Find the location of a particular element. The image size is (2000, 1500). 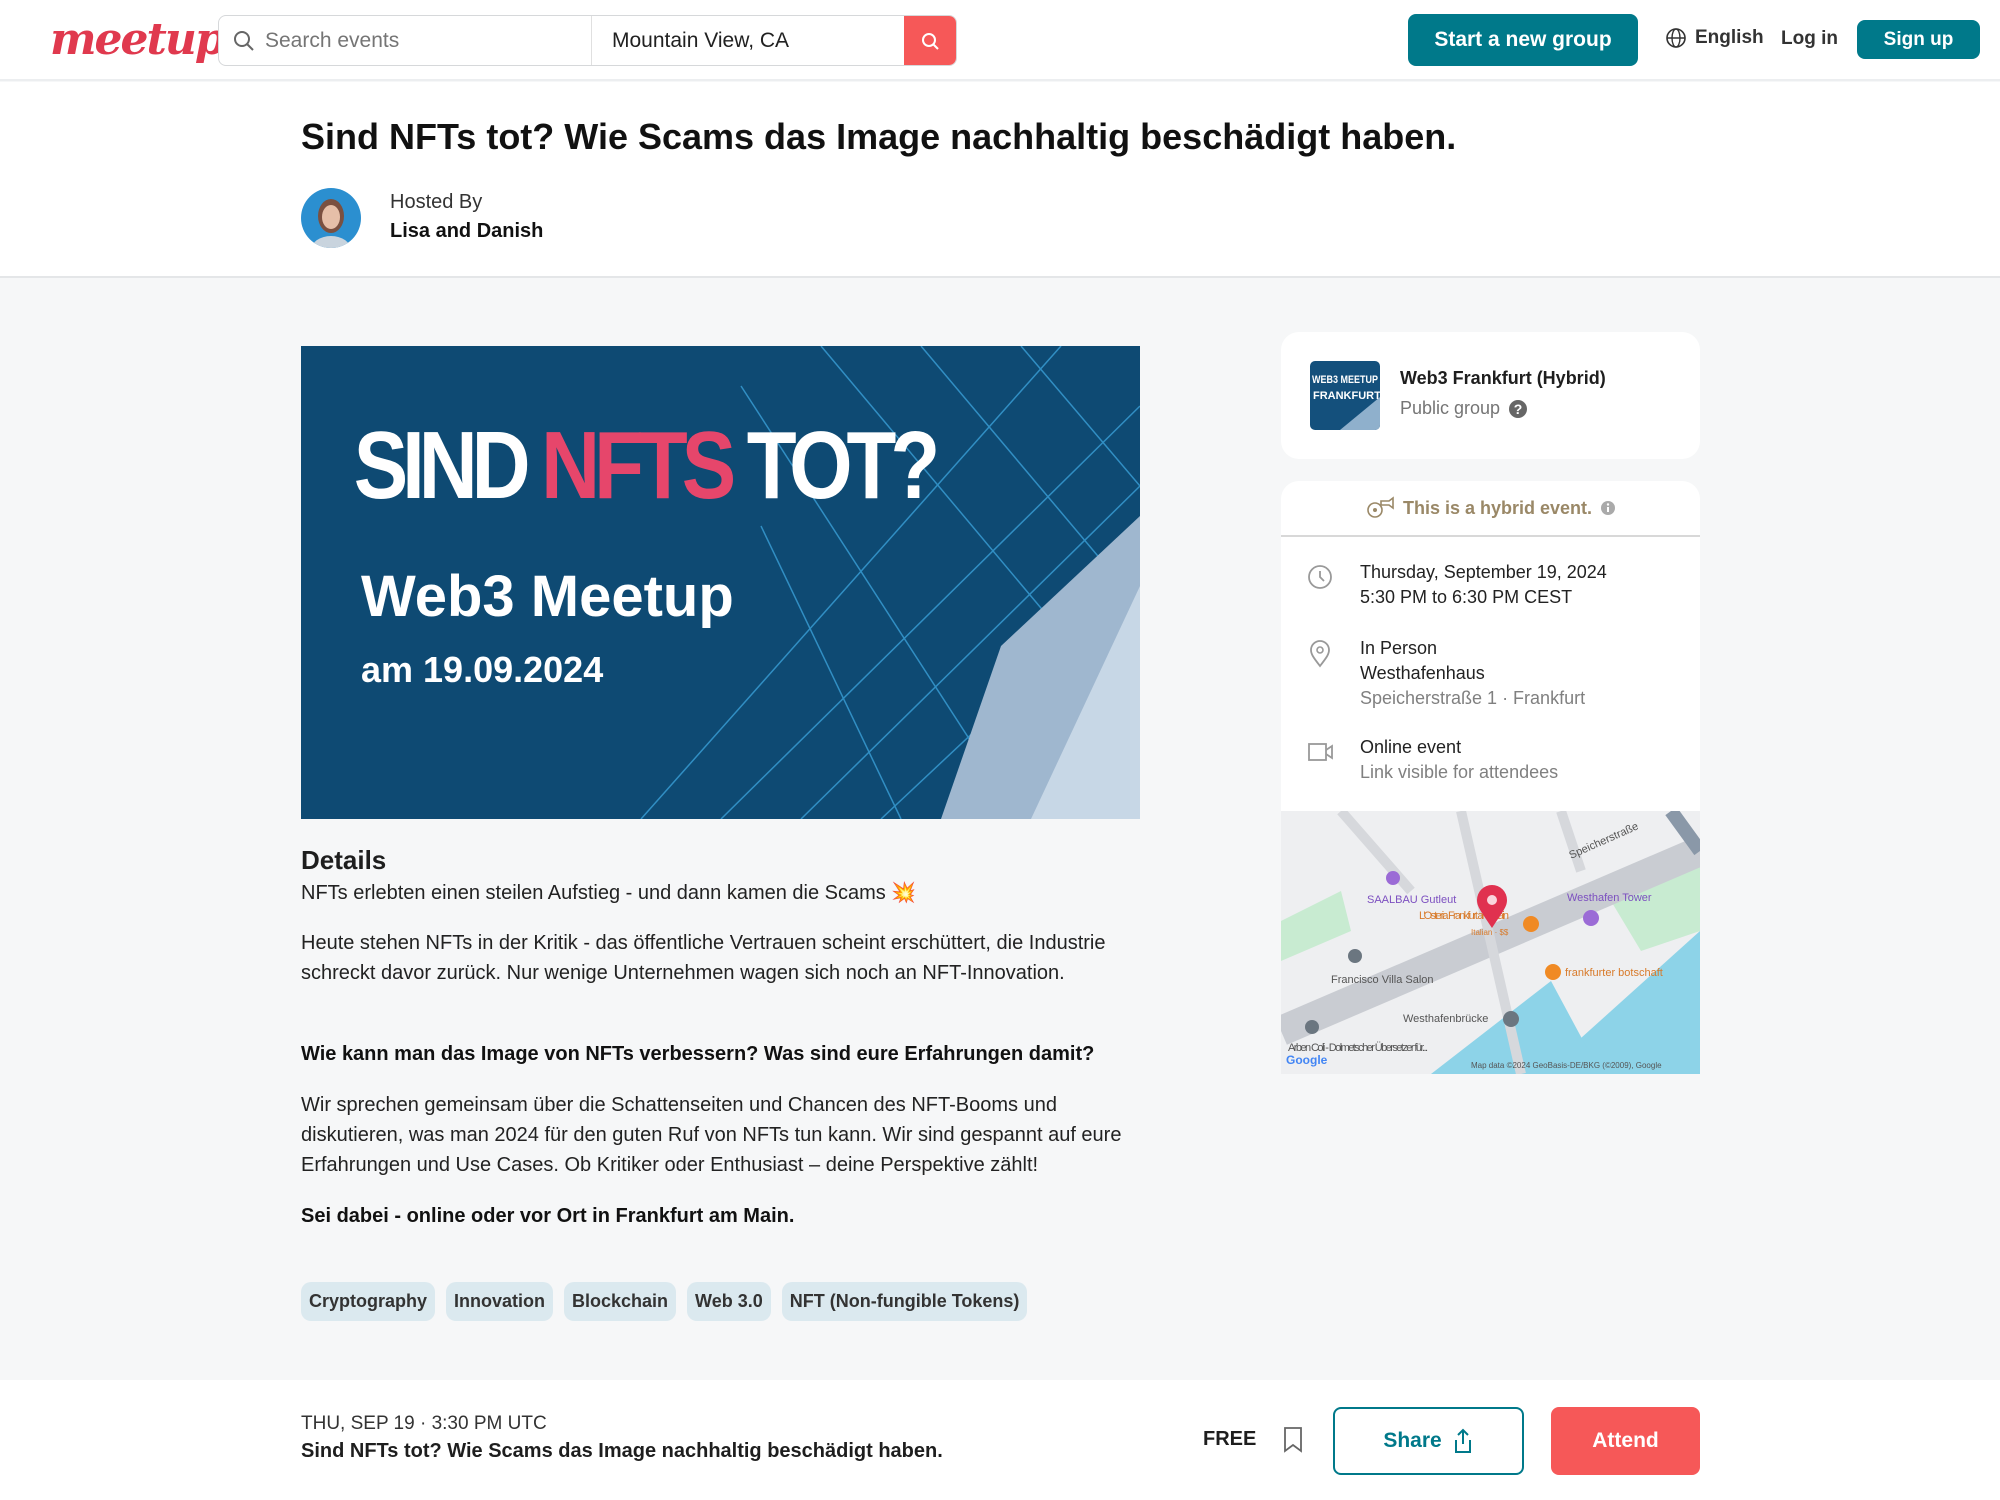

group-thumbnail: WEB3 MEETUP FRANKFURT is located at coordinates (1345, 395).